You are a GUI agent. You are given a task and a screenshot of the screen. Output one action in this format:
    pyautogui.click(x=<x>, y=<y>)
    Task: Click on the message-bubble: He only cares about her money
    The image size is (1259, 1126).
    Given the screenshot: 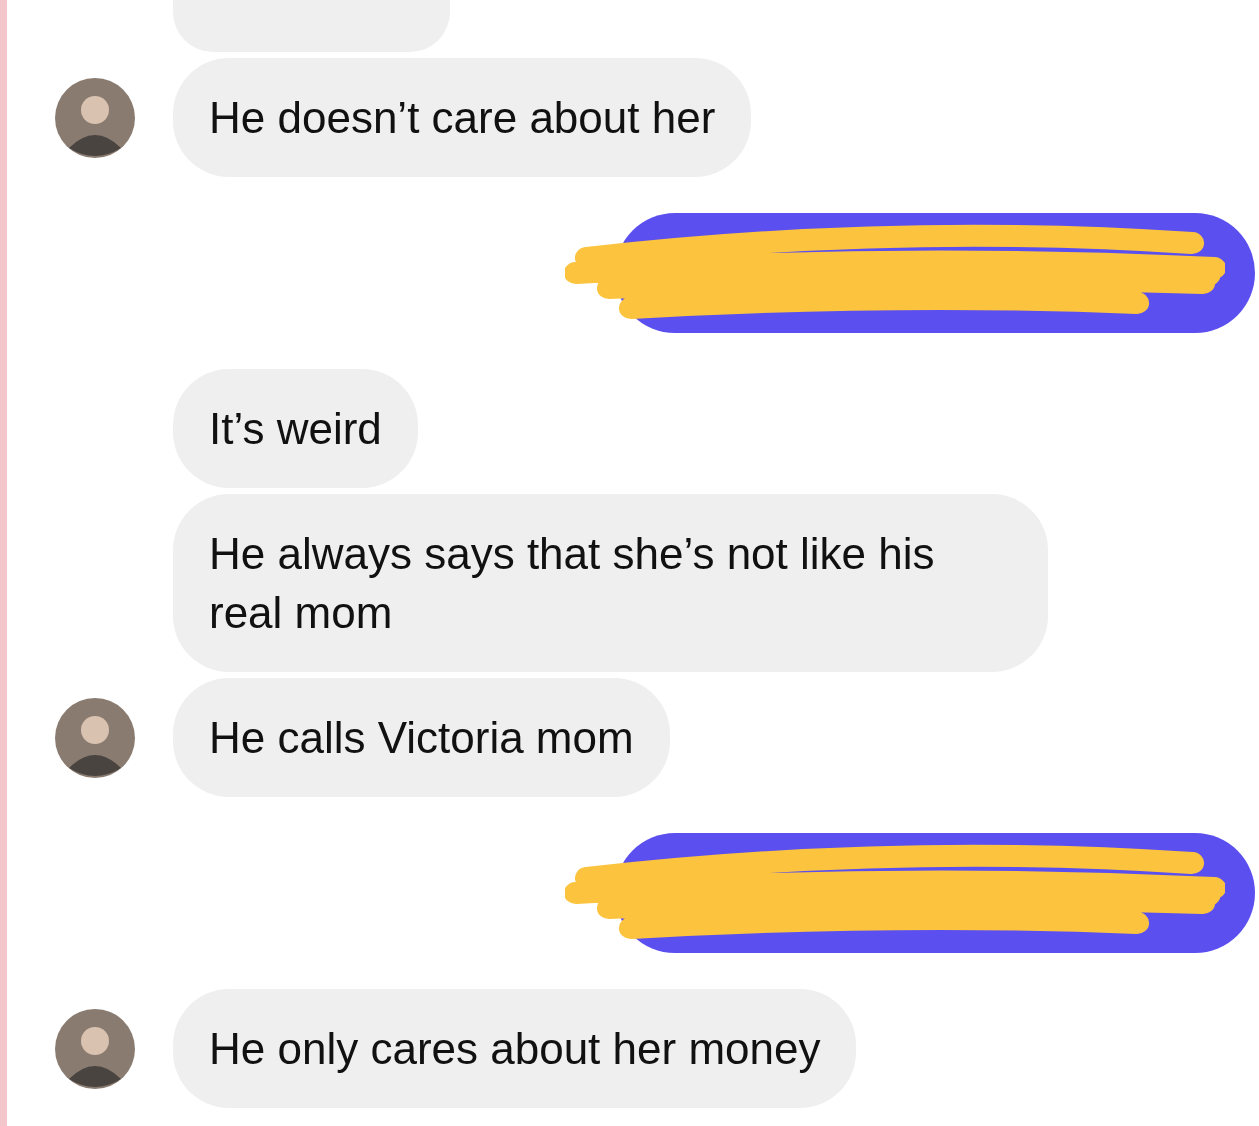 What is the action you would take?
    pyautogui.click(x=515, y=1048)
    